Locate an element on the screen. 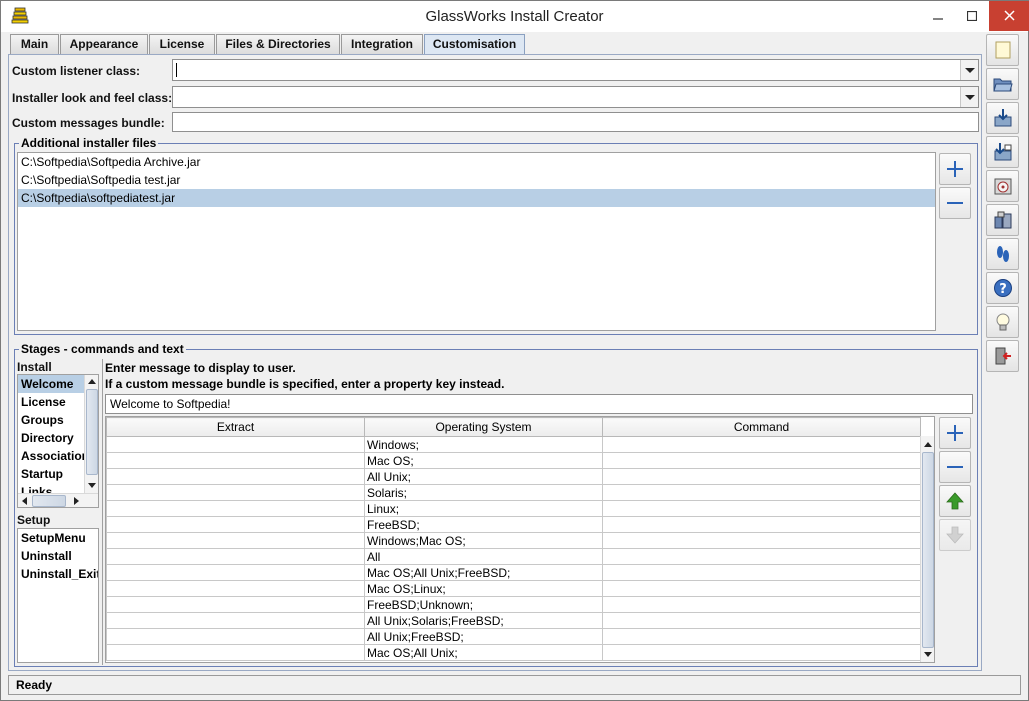 Image resolution: width=1029 pixels, height=701 pixels. table-row: All is located at coordinates (513, 556).